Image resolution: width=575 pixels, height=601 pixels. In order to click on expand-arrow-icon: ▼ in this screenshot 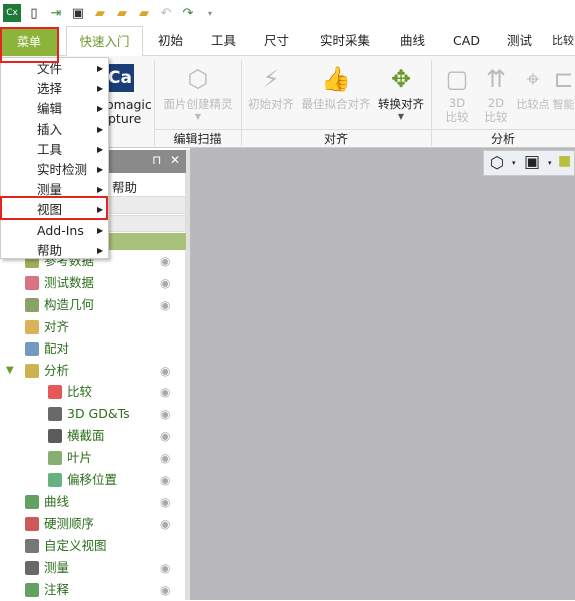, I will do `click(10, 371)`.